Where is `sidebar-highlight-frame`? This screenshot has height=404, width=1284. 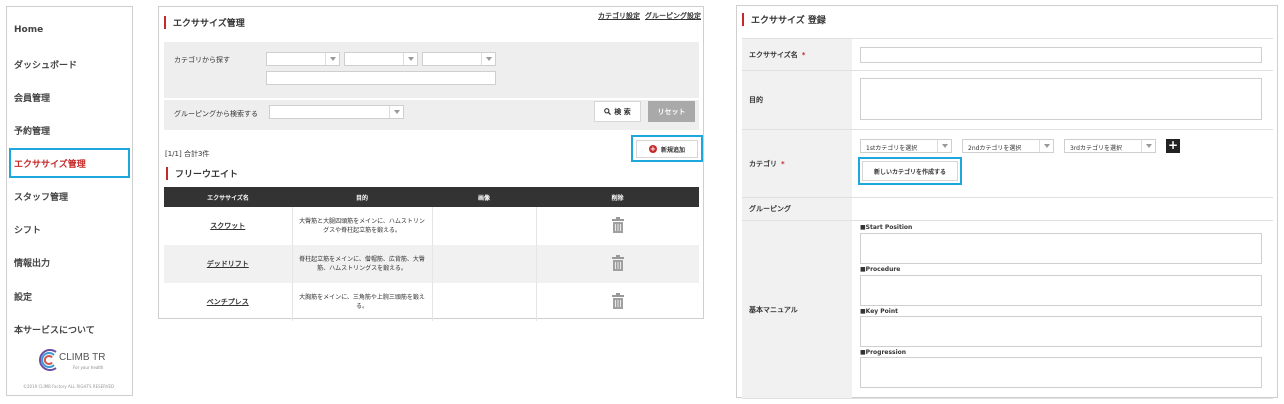 sidebar-highlight-frame is located at coordinates (69, 163).